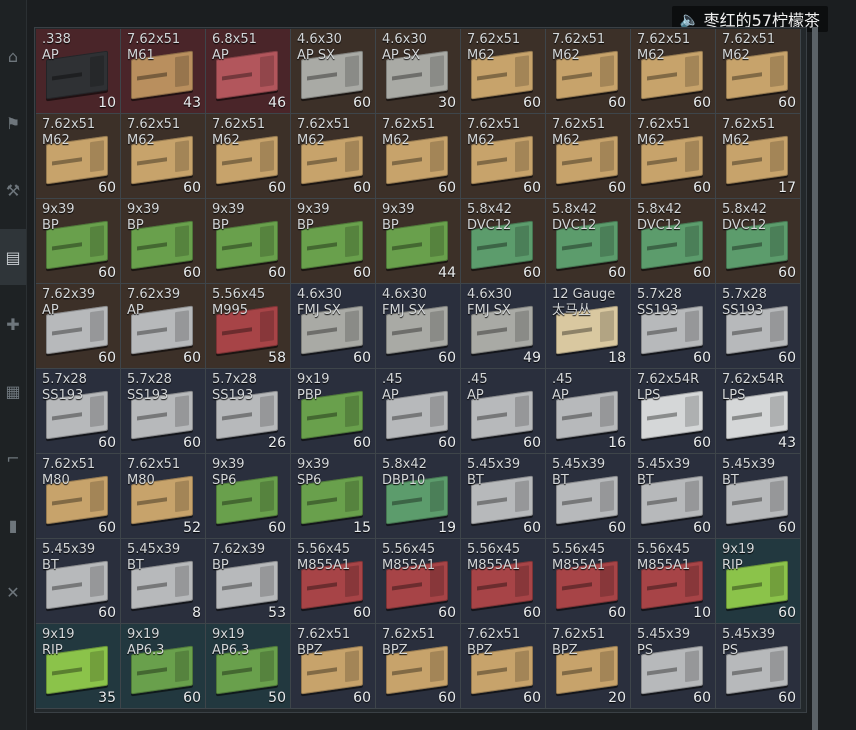 This screenshot has width=856, height=730. Describe the element at coordinates (673, 411) in the screenshot. I see `inventory-slot: 7.62x54R LPS 60` at that location.